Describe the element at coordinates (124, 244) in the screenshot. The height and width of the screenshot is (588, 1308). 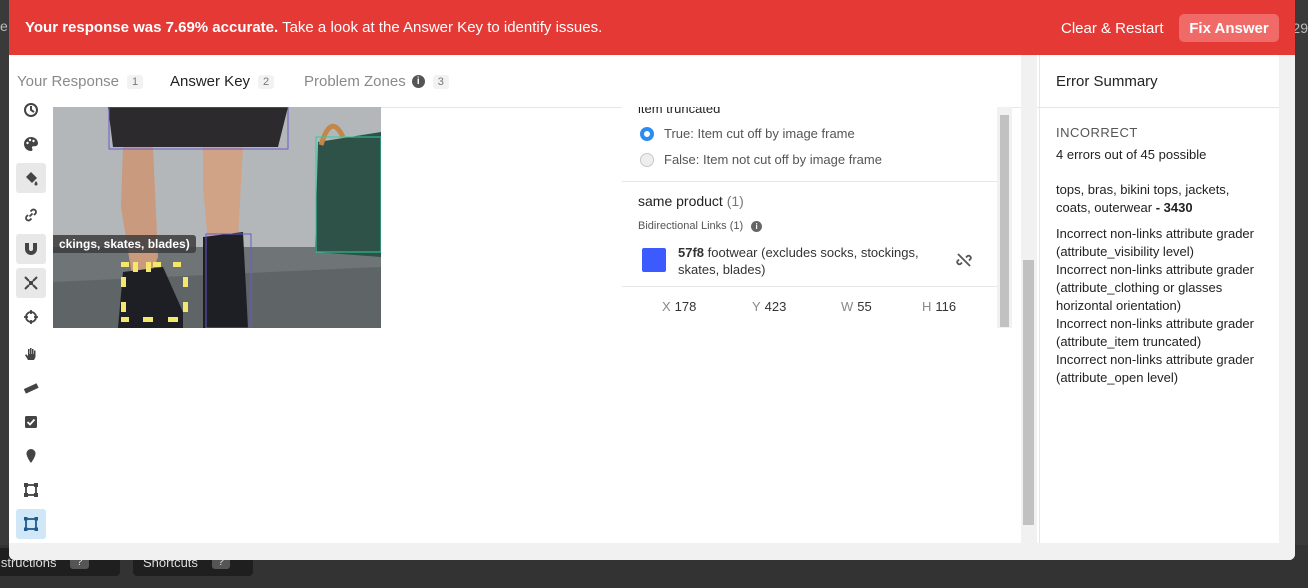
I see `annotation-label: ckings, skates, blades)` at that location.